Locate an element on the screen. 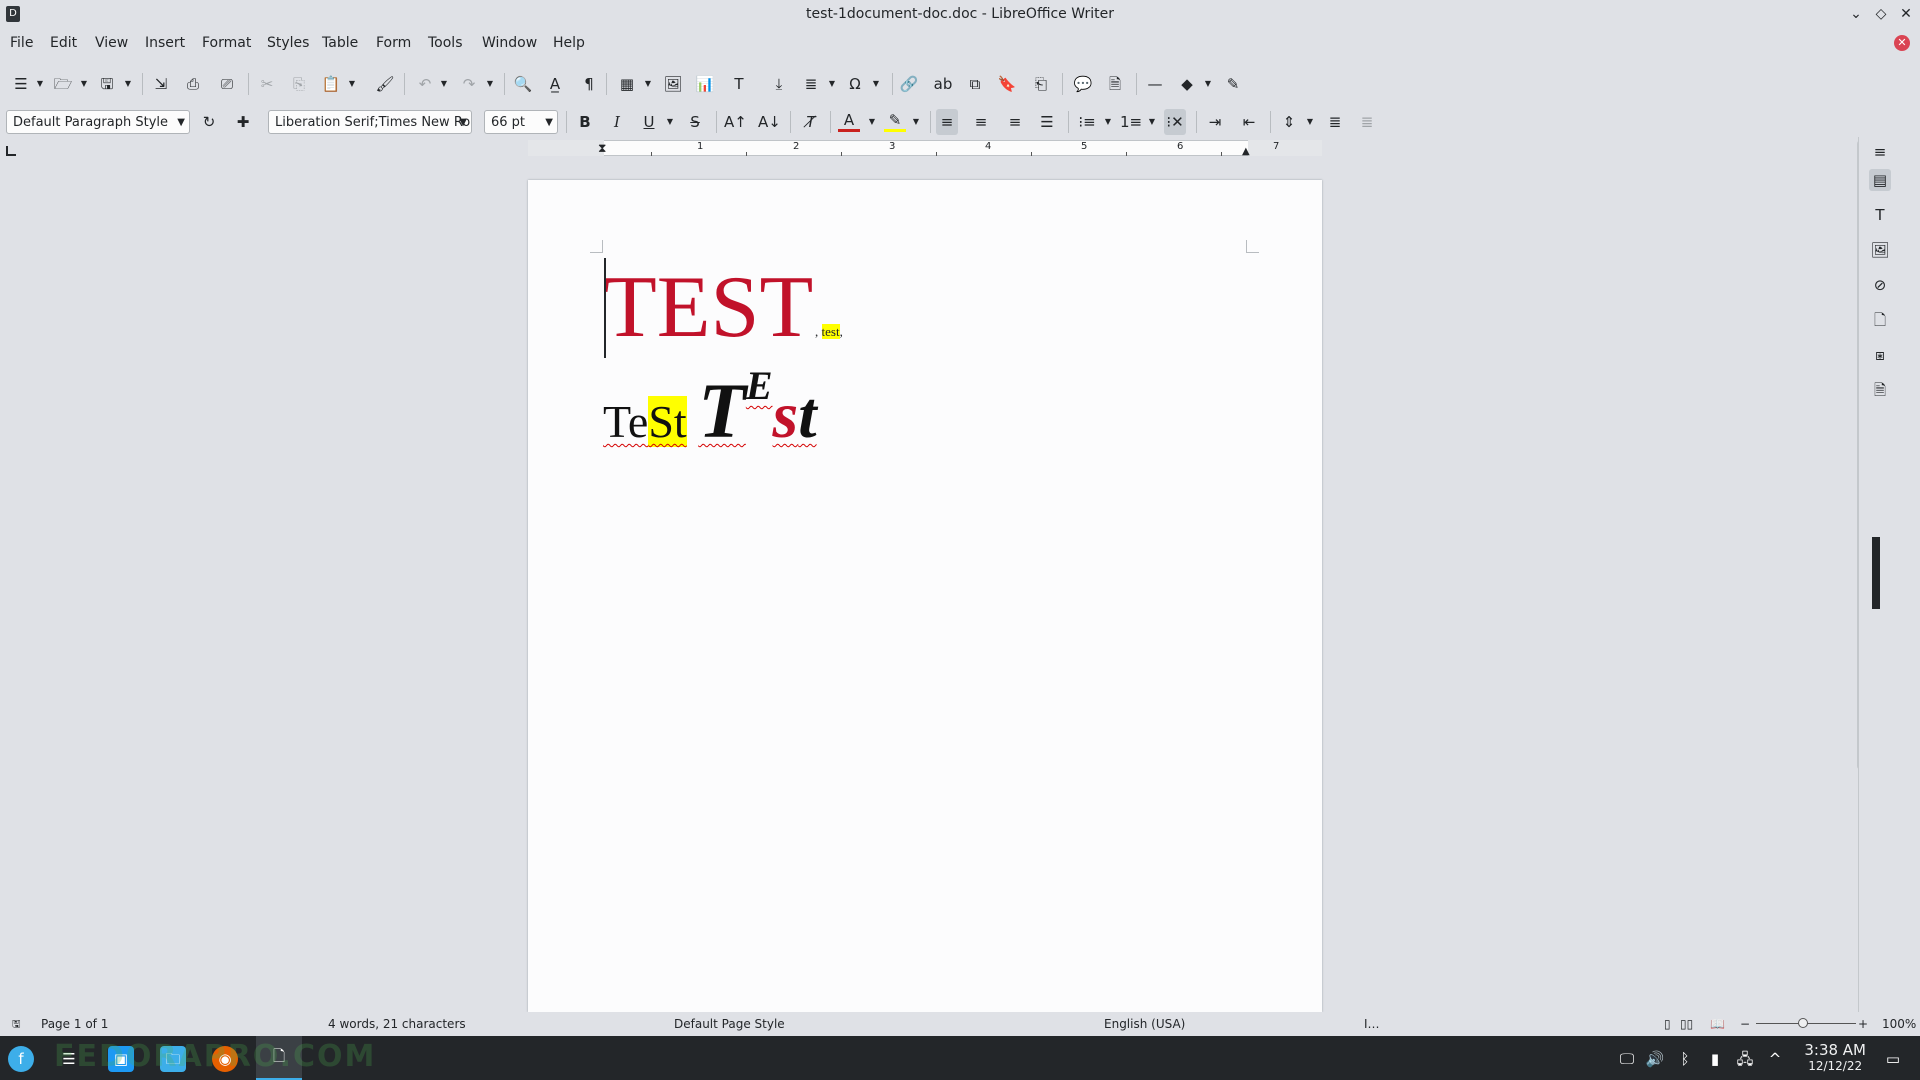 Image resolution: width=1920 pixels, height=1080 pixels. cut-icon: ✂ is located at coordinates (267, 84).